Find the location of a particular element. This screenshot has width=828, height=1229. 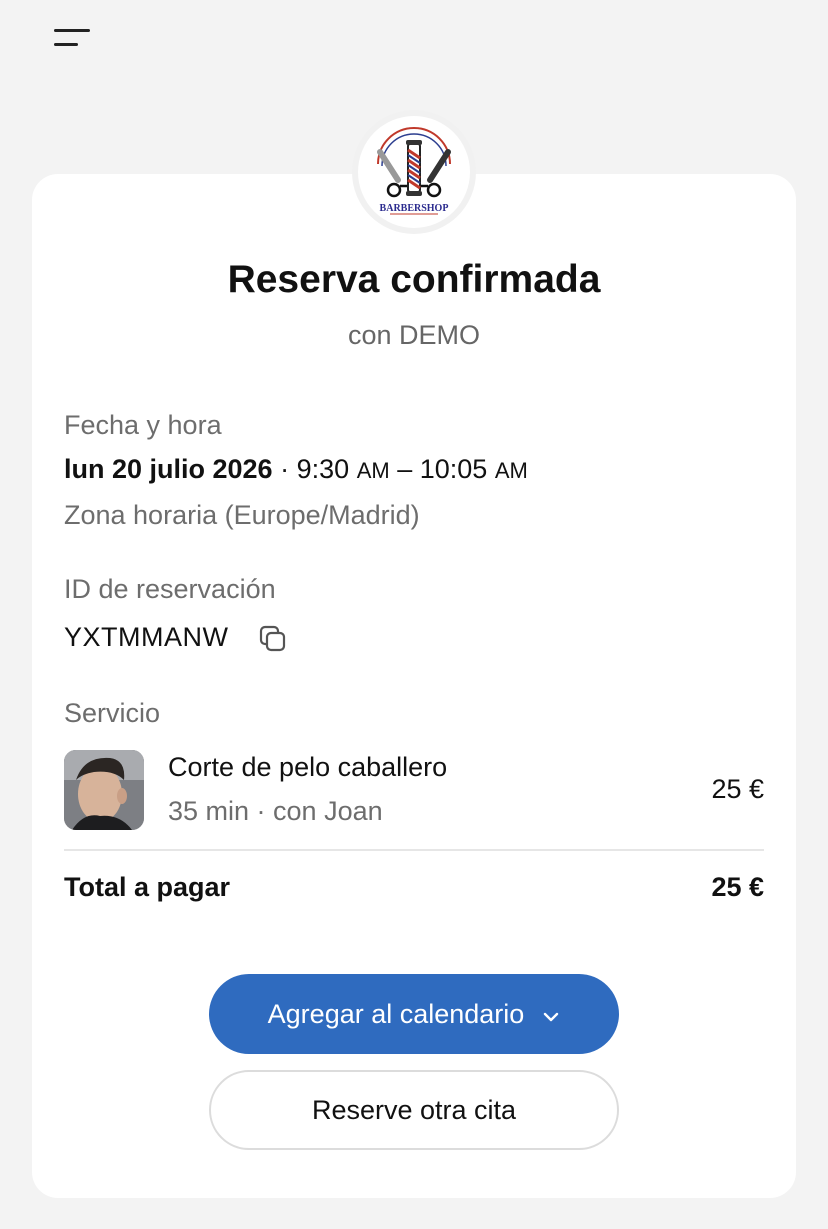

service-meta: 35 min · con Joan is located at coordinates (275, 811).